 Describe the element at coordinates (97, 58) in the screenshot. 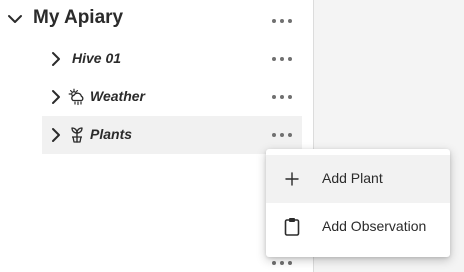

I see `tree-node-label: Hive 01` at that location.